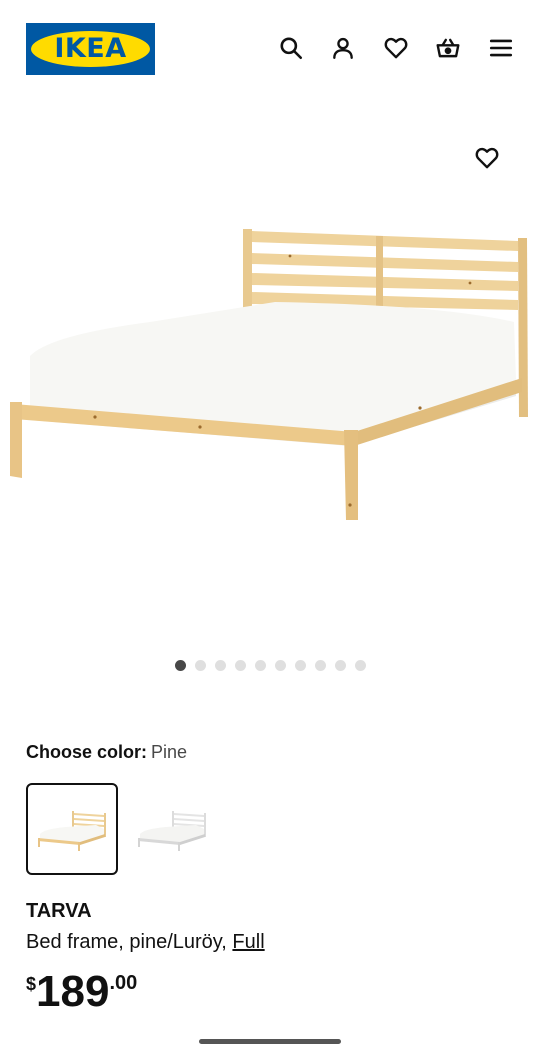 This screenshot has height=1057, width=540. I want to click on add-to-favourites-button, so click(487, 158).